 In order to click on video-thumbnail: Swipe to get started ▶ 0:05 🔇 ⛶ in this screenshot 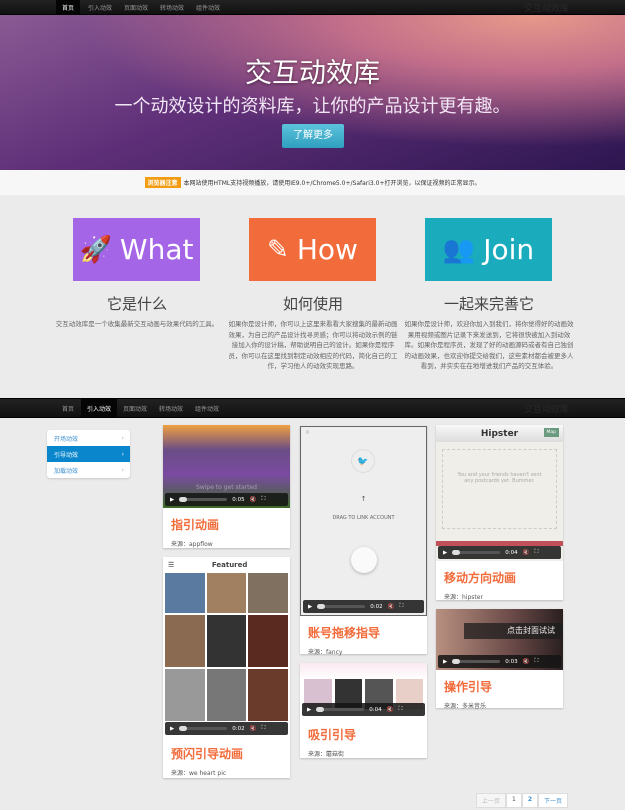, I will do `click(226, 466)`.